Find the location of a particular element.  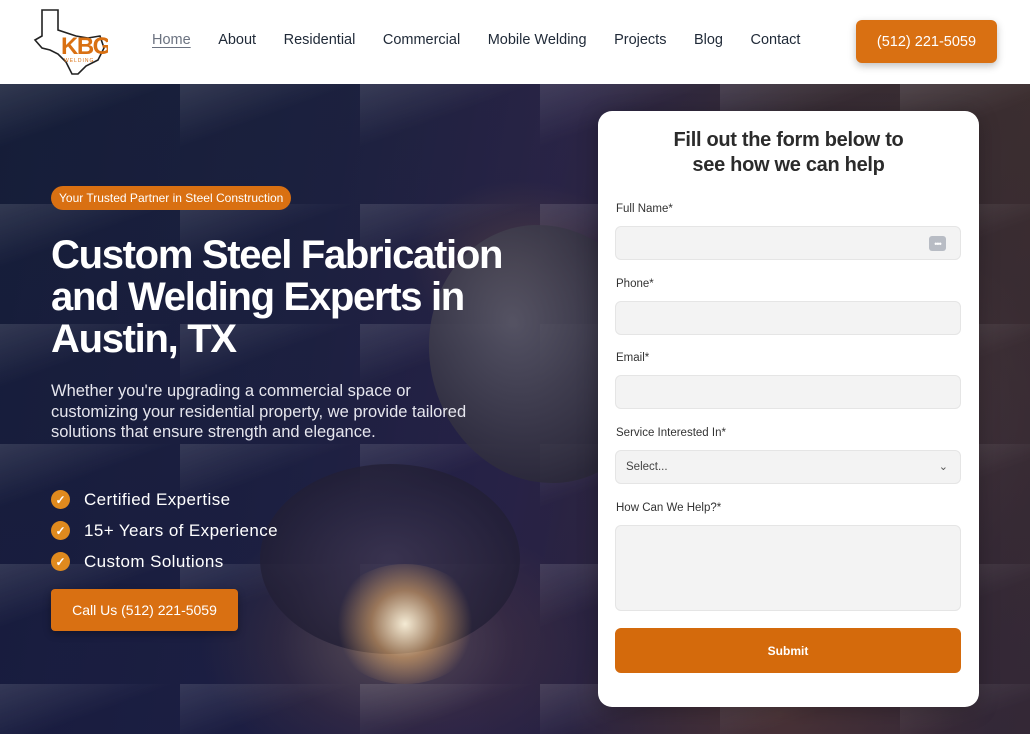

feature-item: ✓ Certified Expertise is located at coordinates (164, 499).